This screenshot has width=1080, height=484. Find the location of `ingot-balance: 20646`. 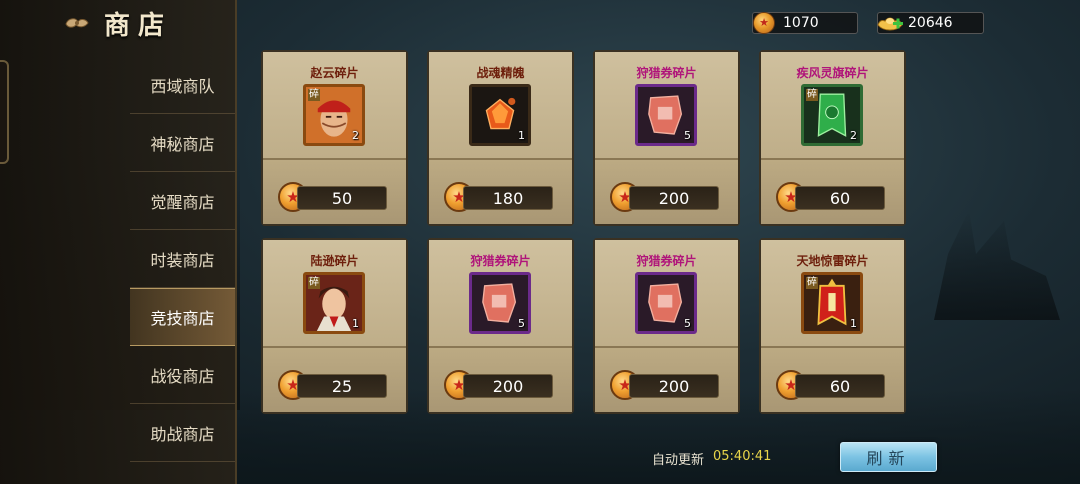

ingot-balance: 20646 is located at coordinates (930, 23).